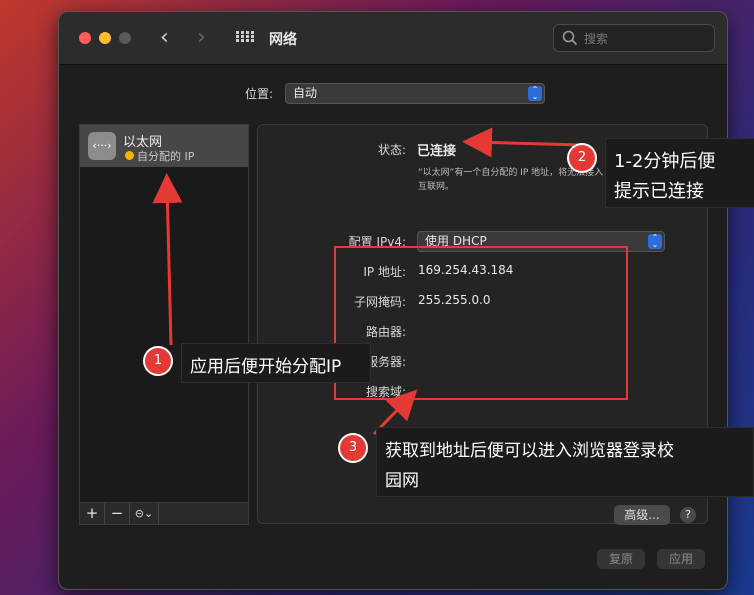  What do you see at coordinates (565, 462) in the screenshot?
I see `callout-3: 获取到地址后便可以进入浏览器登录校 园网` at bounding box center [565, 462].